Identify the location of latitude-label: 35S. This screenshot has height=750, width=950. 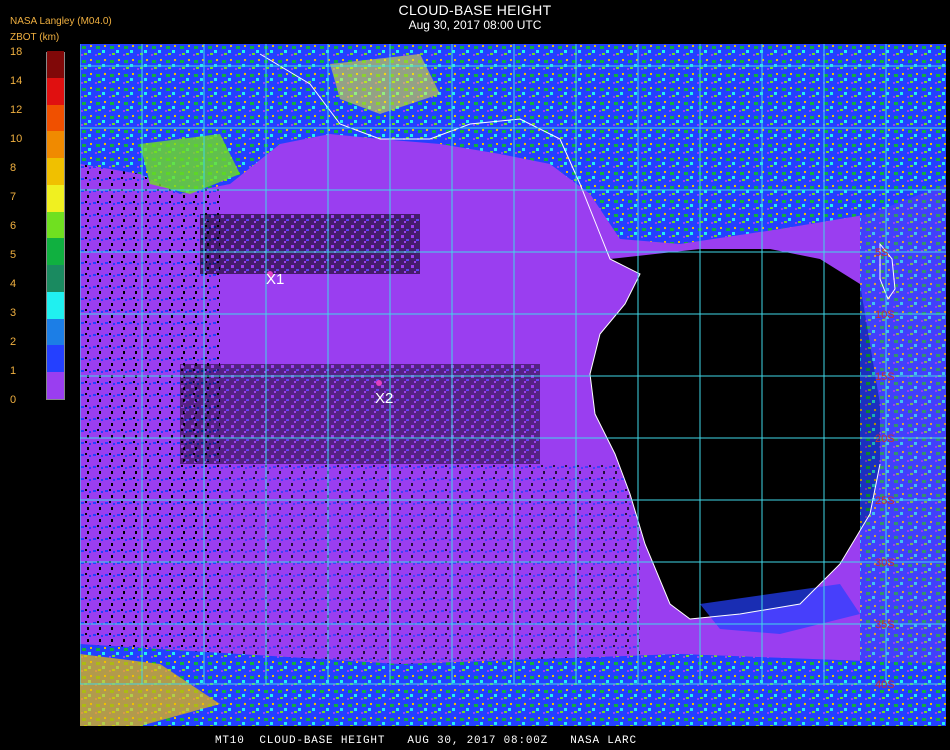
(885, 625).